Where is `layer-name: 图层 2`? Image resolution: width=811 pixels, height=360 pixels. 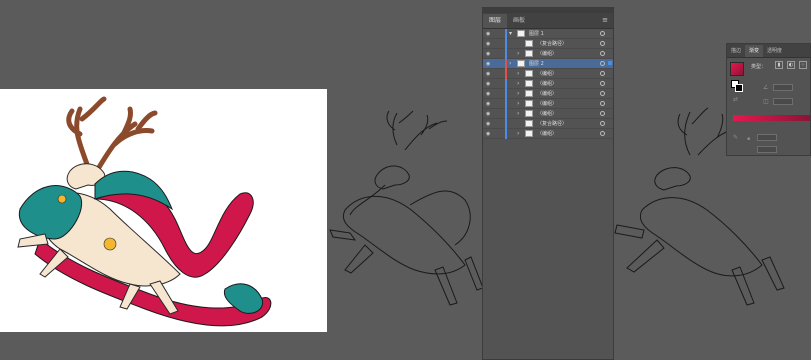 layer-name: 图层 2 is located at coordinates (536, 64).